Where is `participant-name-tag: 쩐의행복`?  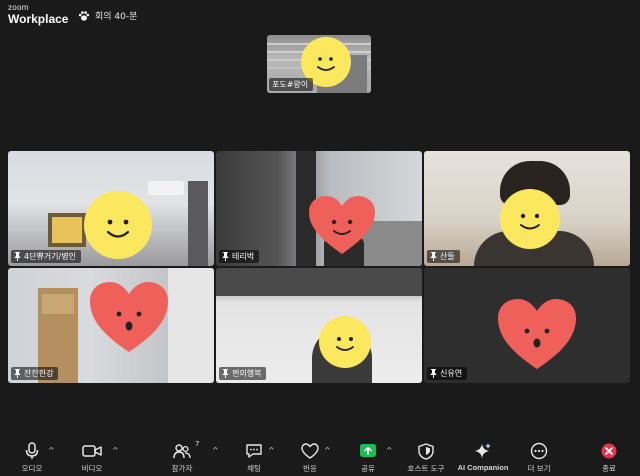 participant-name-tag: 쩐의행복 is located at coordinates (243, 373).